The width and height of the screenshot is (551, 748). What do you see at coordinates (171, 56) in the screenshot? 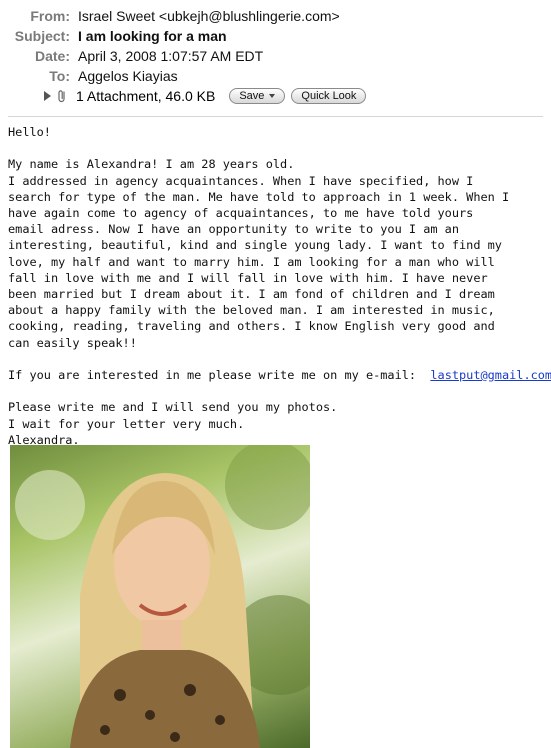
I see `date-value: April 3, 2008 1:07:57 AM EDT` at bounding box center [171, 56].